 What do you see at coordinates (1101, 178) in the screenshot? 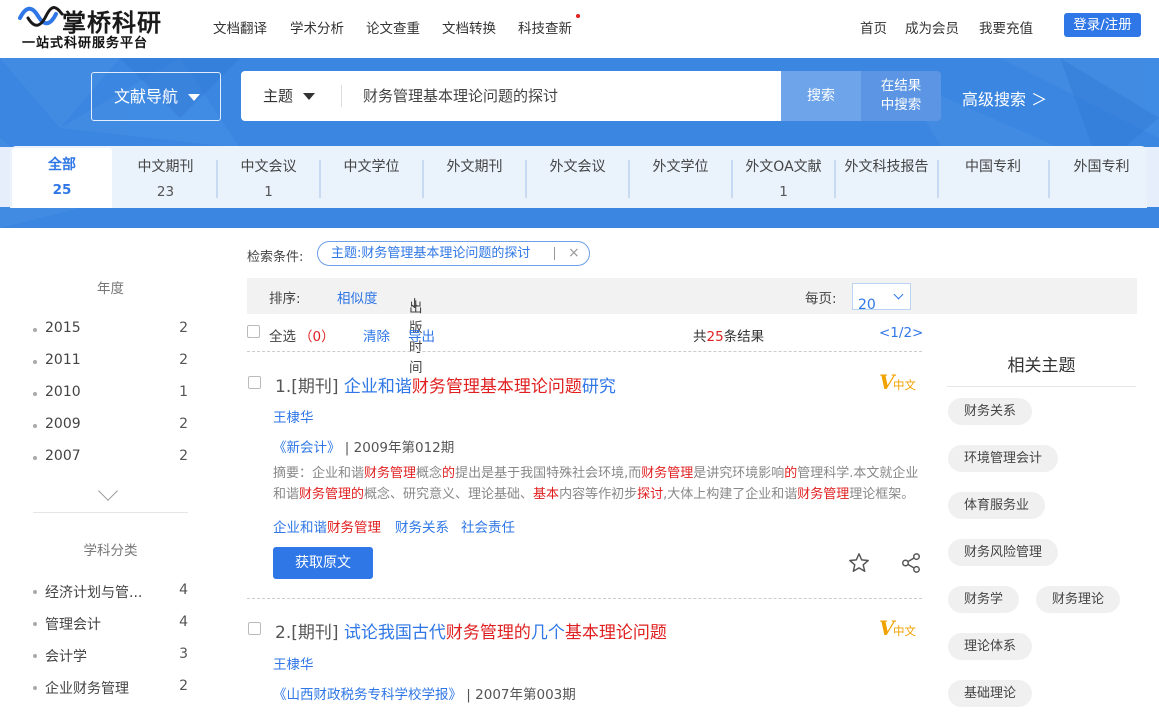
I see `tab-foreign-patent: 外国专利` at bounding box center [1101, 178].